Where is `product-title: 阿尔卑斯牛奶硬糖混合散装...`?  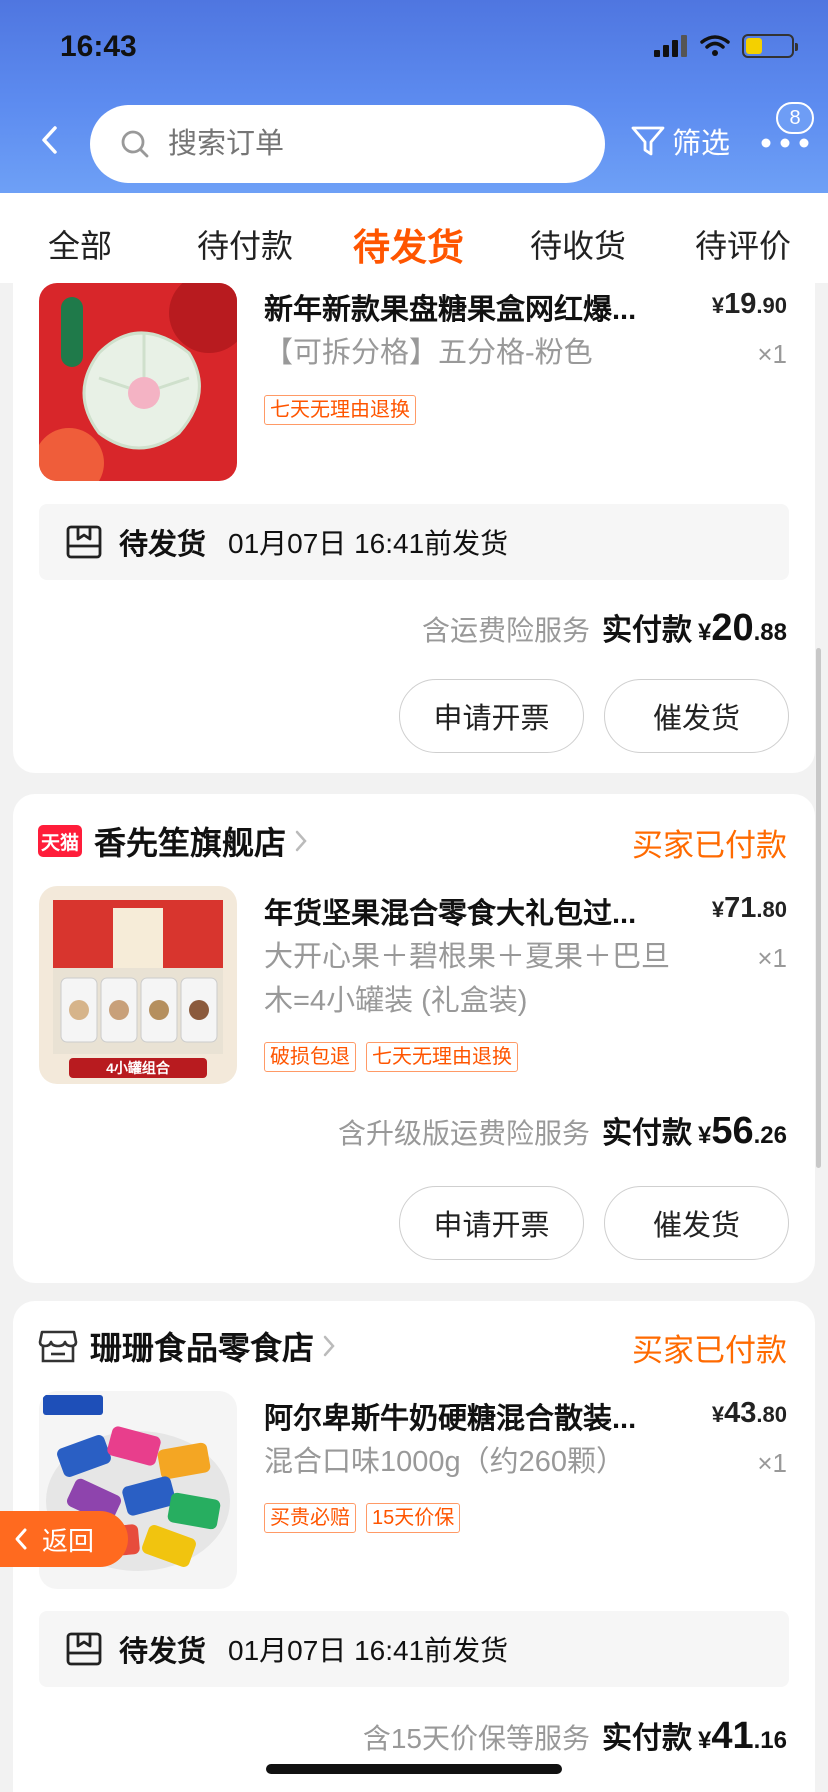 product-title: 阿尔卑斯牛奶硬糖混合散装... is located at coordinates (474, 1416).